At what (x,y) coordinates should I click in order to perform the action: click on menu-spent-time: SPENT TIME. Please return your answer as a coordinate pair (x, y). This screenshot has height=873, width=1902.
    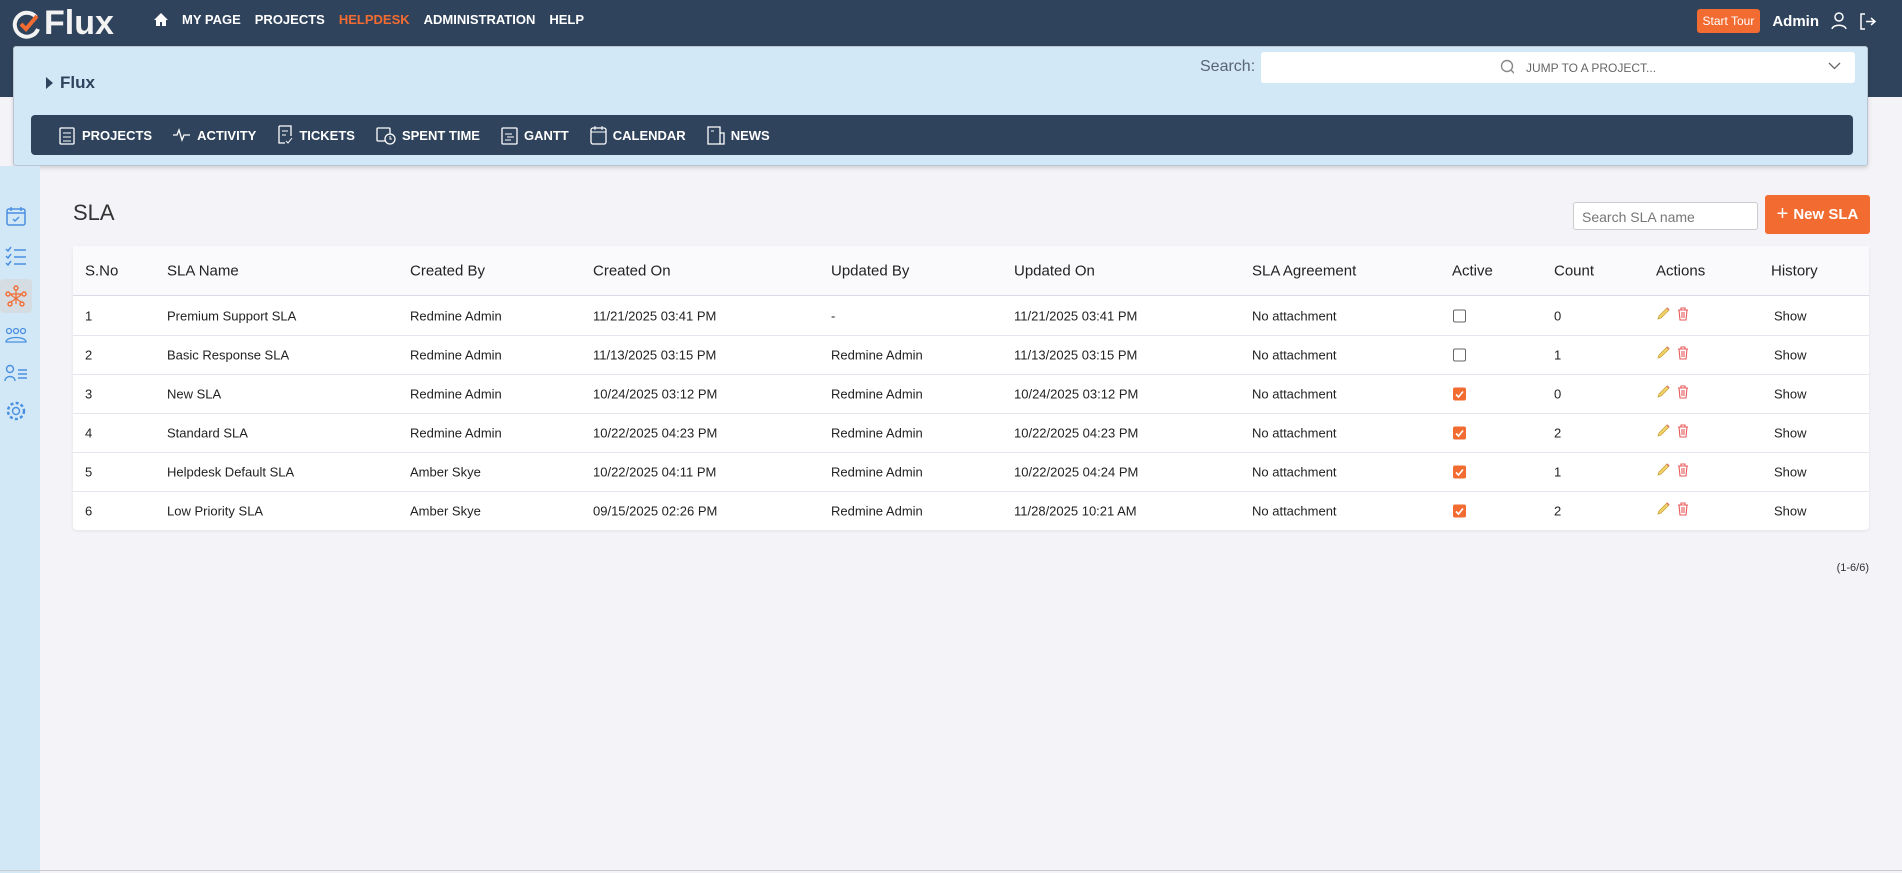
    Looking at the image, I should click on (428, 135).